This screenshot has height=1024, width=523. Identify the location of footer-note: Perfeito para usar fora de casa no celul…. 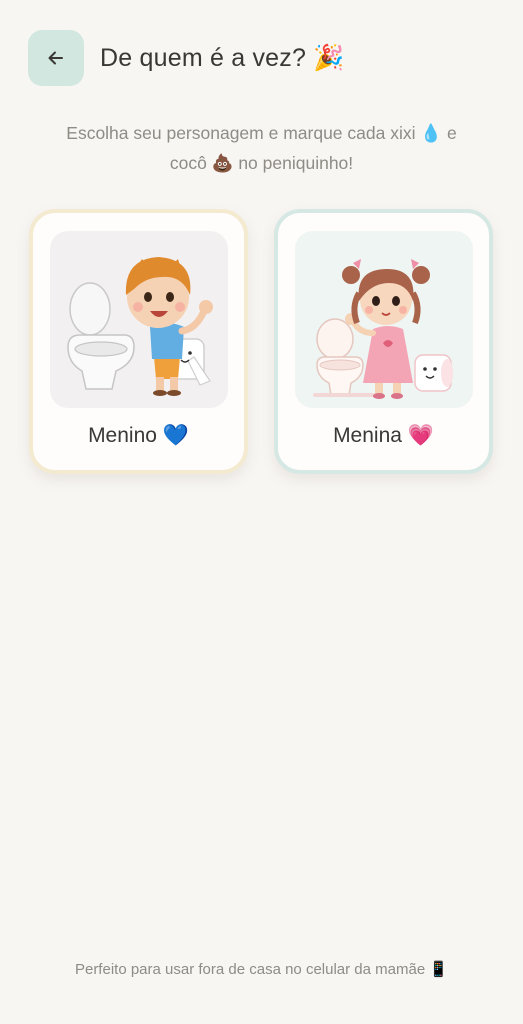
(261, 969).